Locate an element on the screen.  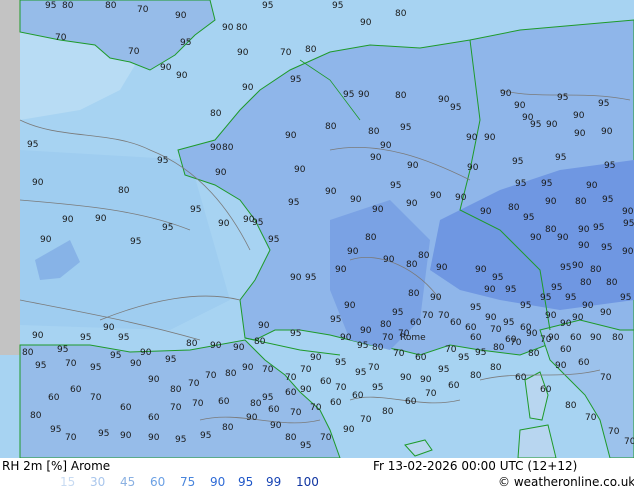
scale-value-100: 100 is located at coordinates (307, 482).